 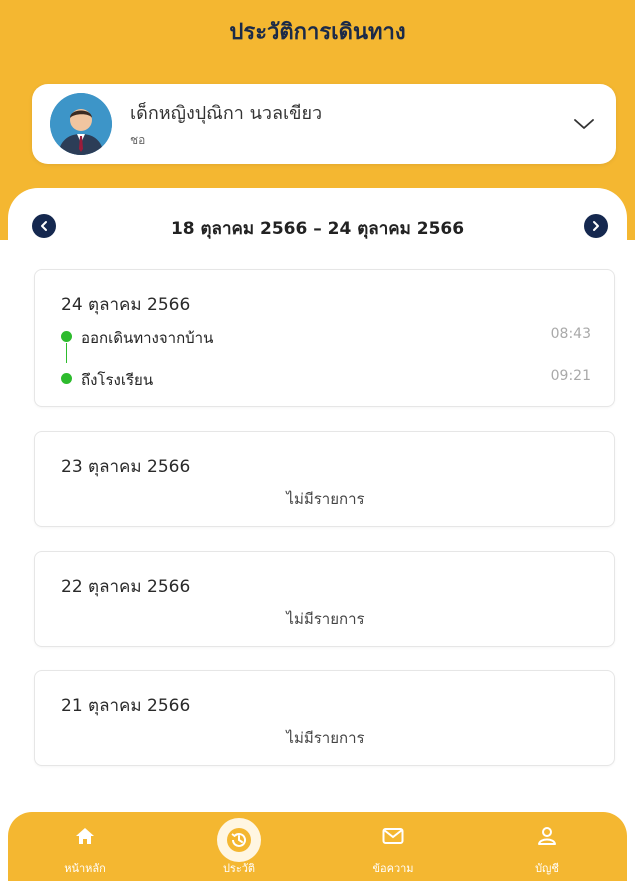 I want to click on tab-account: บัญชี, so click(x=547, y=846).